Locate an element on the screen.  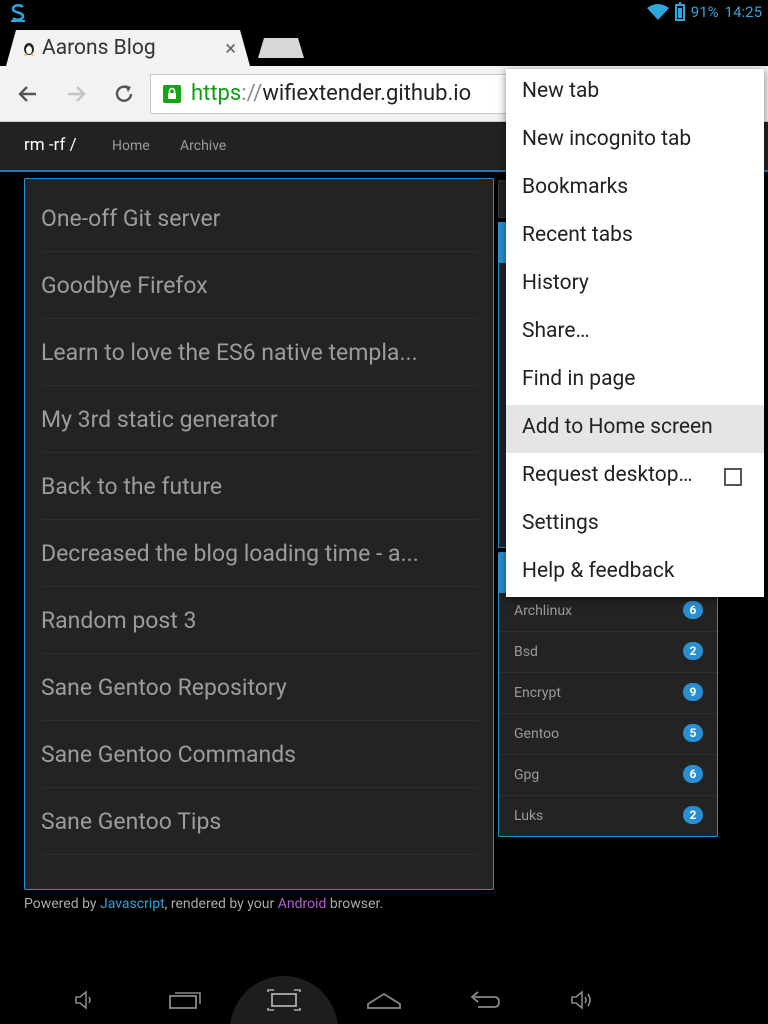
wifi-icon is located at coordinates (657, 12).